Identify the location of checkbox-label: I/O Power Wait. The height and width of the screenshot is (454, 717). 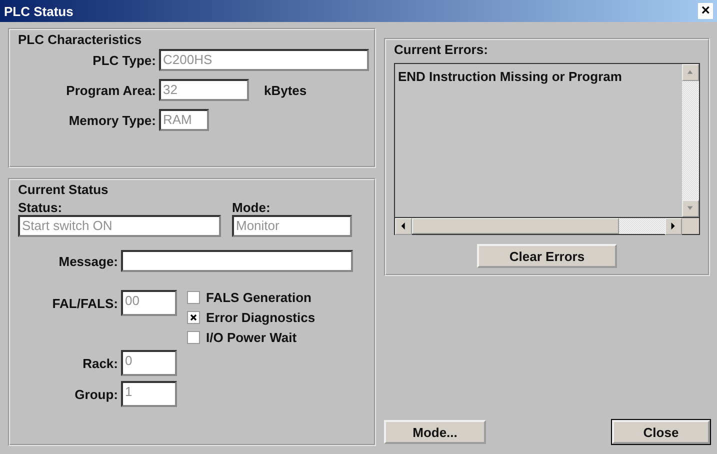
(251, 337).